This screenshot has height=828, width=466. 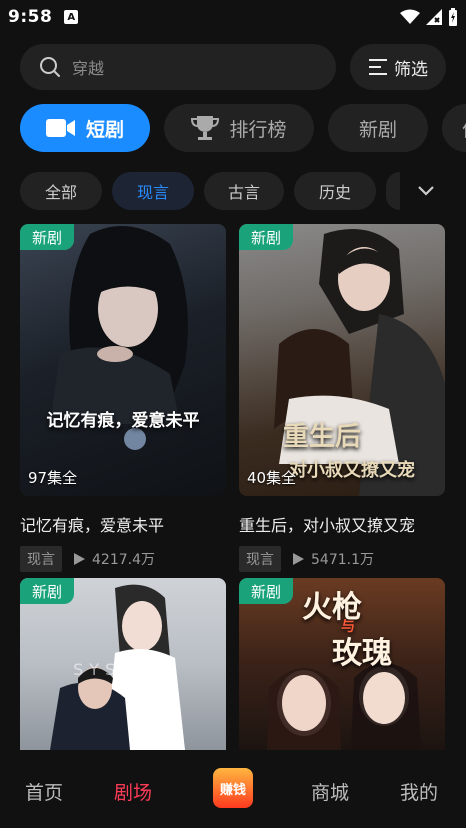 I want to click on episode-count: 40集全, so click(x=272, y=478).